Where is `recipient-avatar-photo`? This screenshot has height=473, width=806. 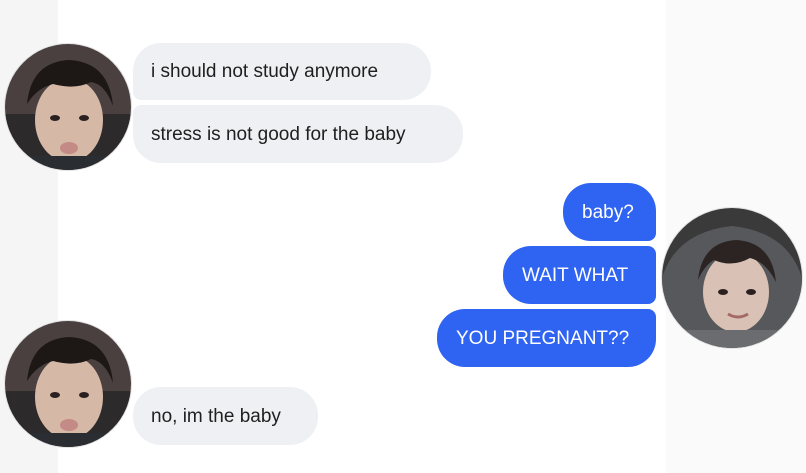 recipient-avatar-photo is located at coordinates (732, 278).